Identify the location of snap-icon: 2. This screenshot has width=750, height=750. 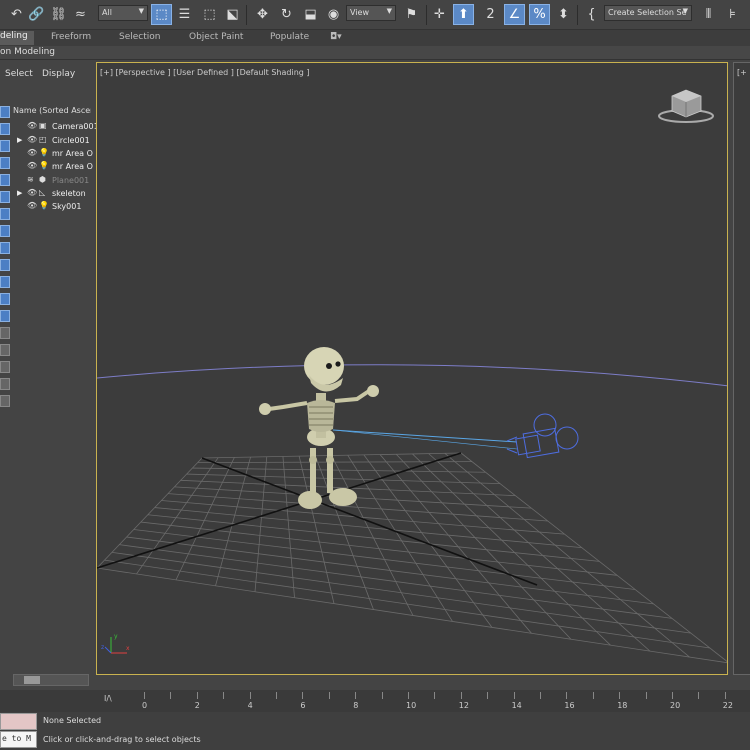
(490, 14).